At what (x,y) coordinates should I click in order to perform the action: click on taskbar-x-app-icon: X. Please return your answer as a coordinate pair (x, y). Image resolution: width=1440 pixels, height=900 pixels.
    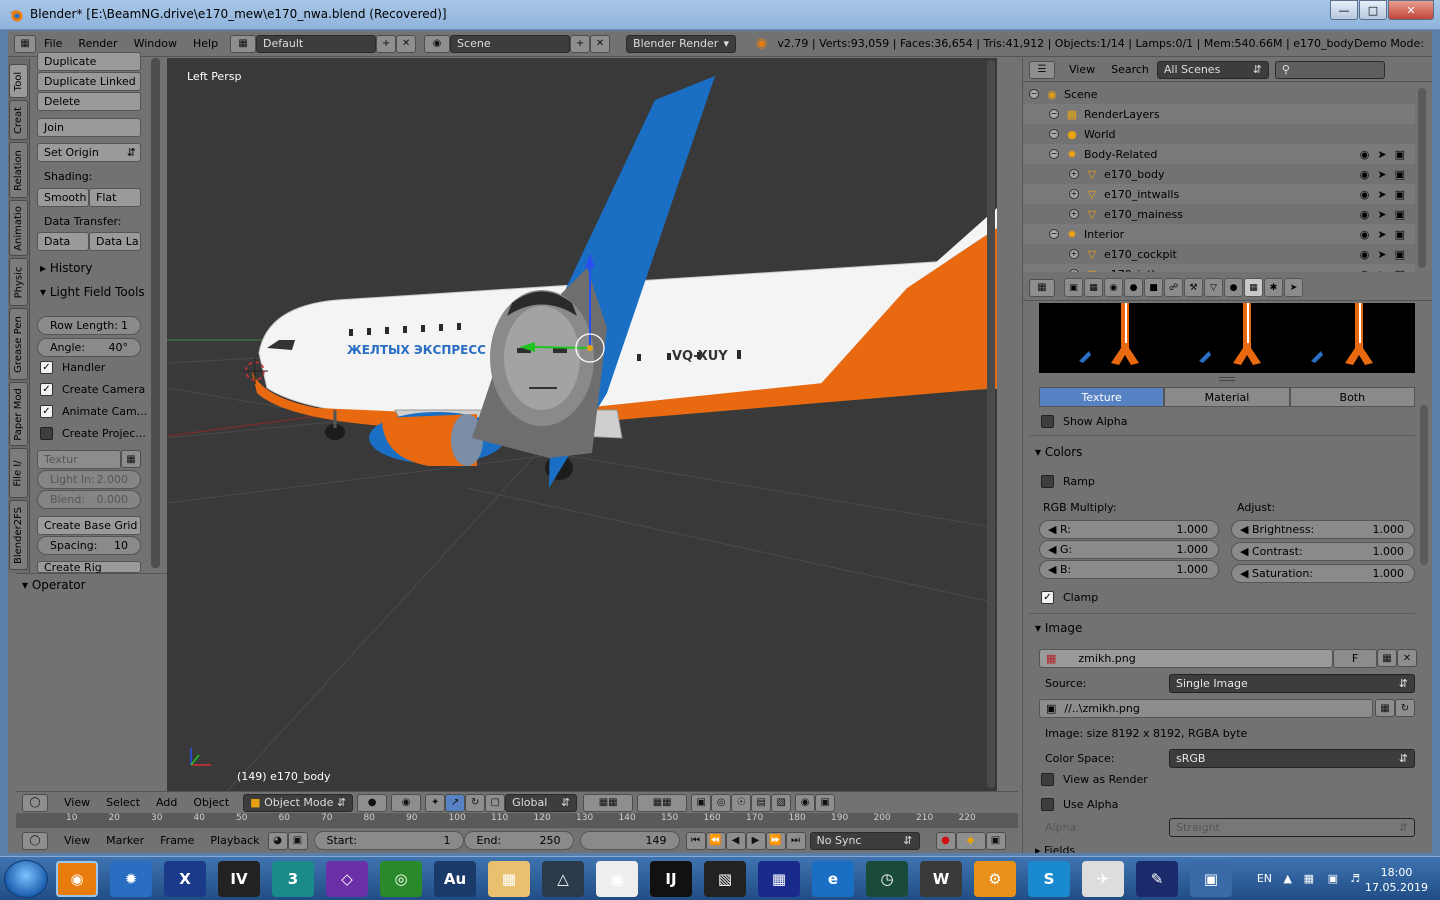
    Looking at the image, I should click on (185, 879).